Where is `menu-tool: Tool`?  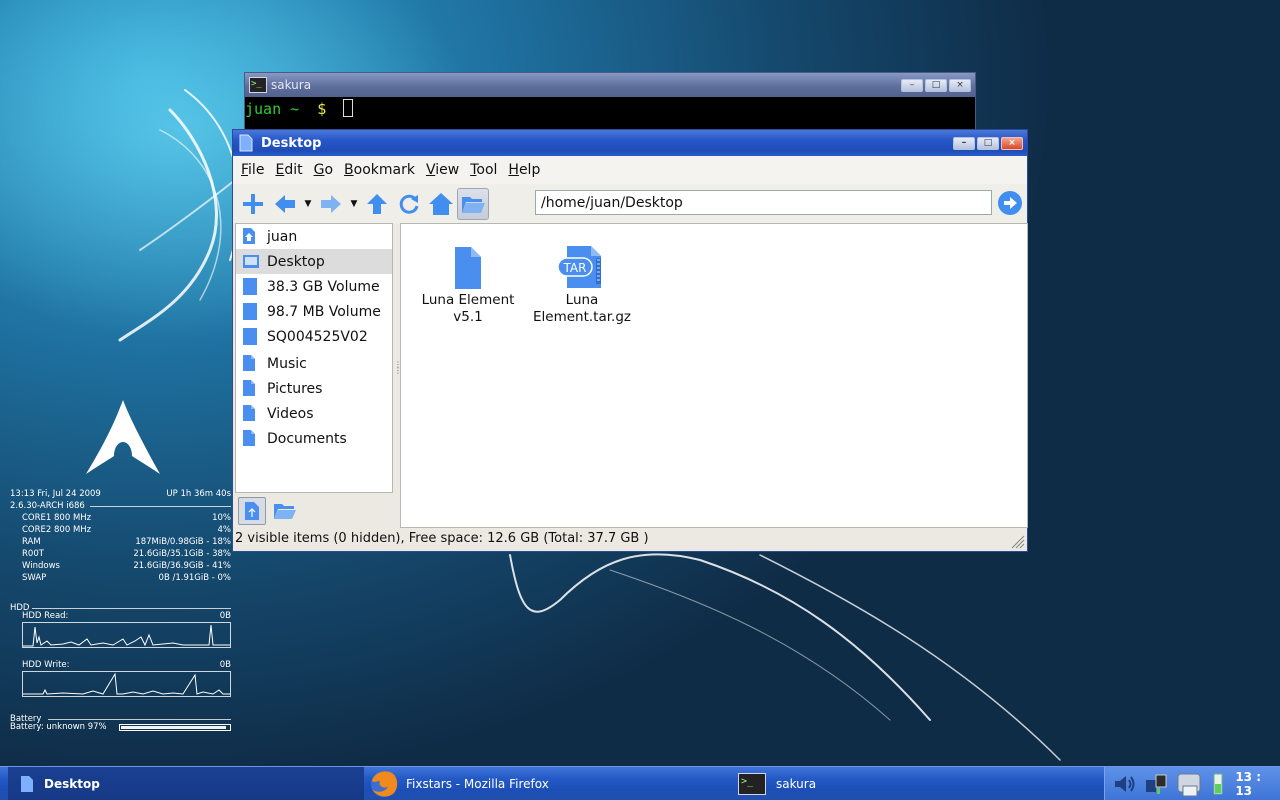
menu-tool: Tool is located at coordinates (483, 170).